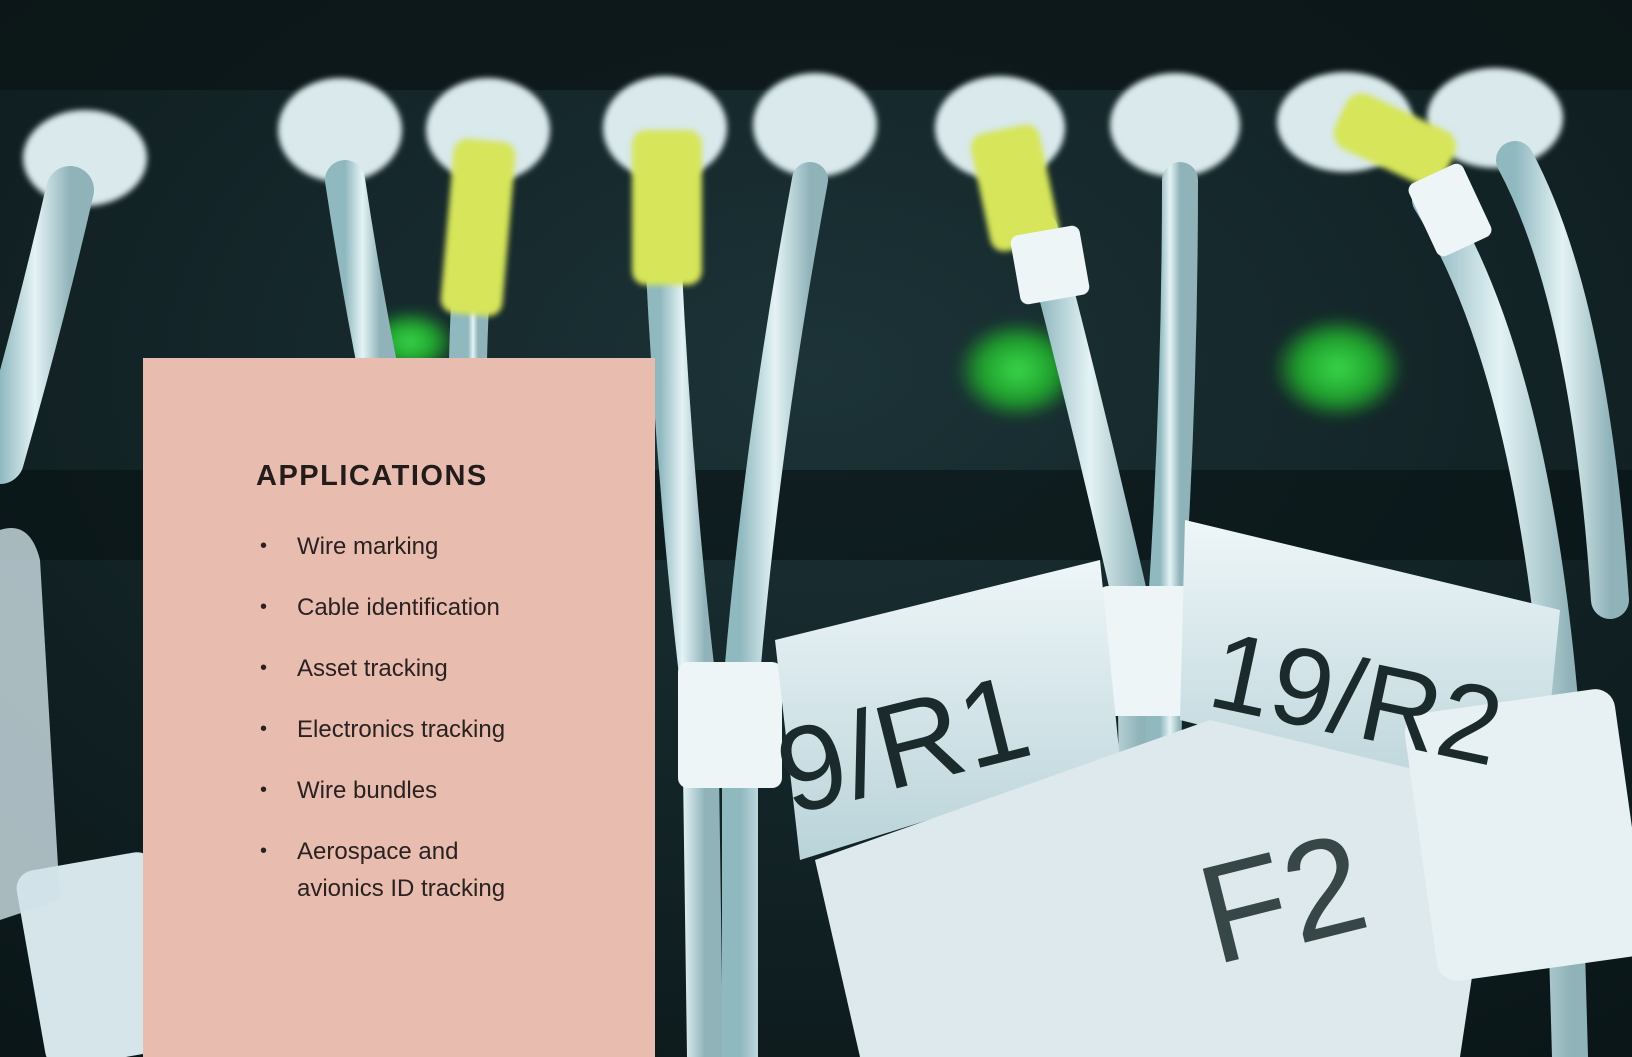  Describe the element at coordinates (436, 668) in the screenshot. I see `list-item: • Asset tracking` at that location.